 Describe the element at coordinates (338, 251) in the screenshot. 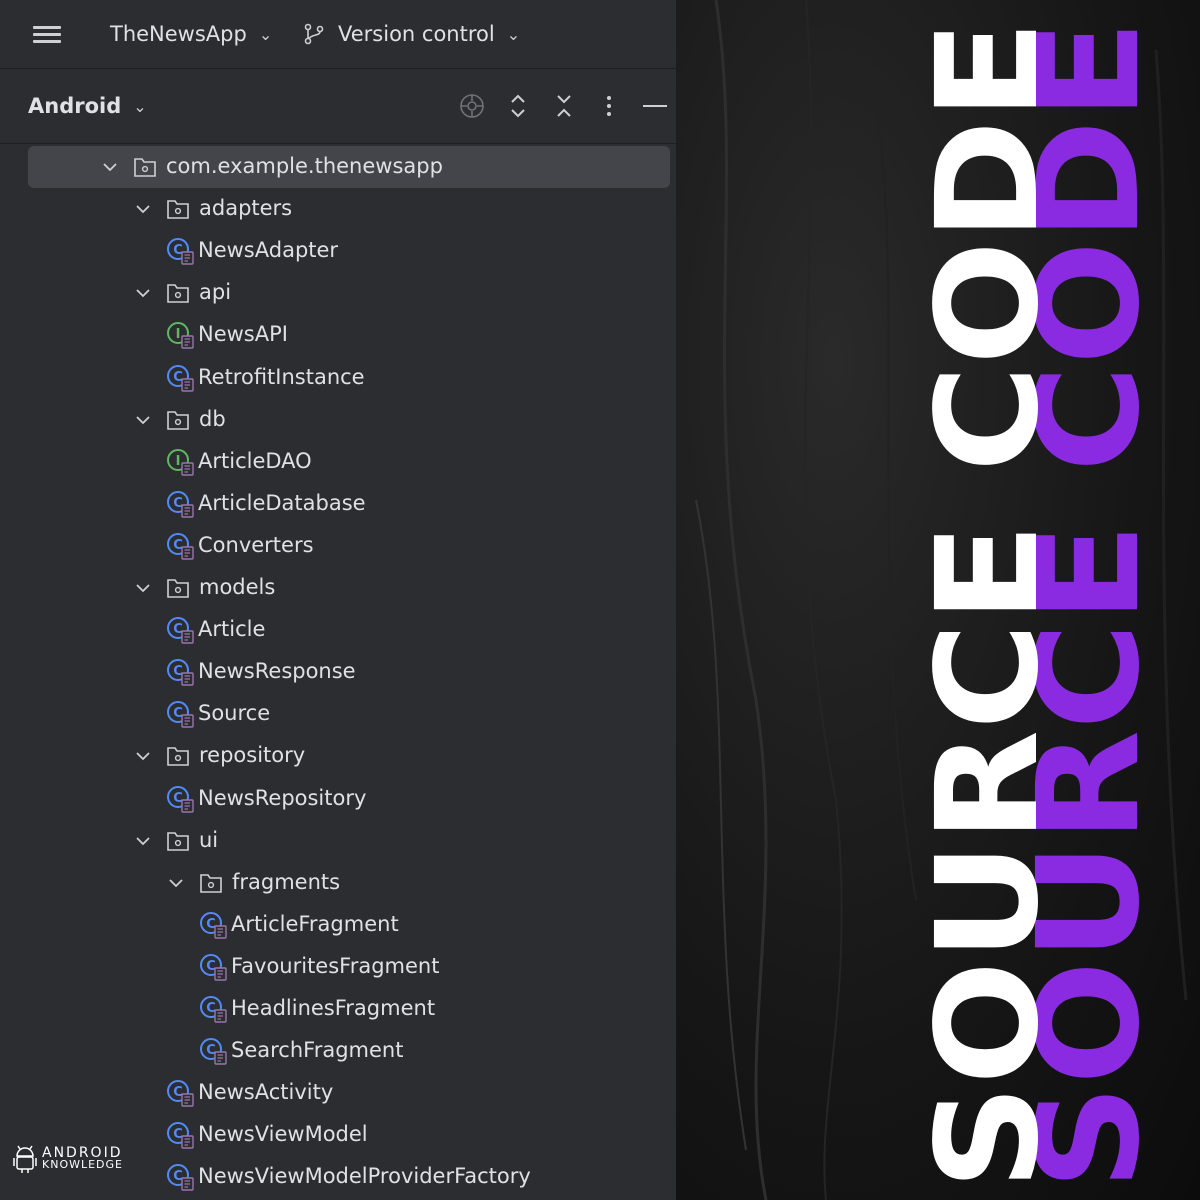

I see `tree-file-row: C NewsAdapter` at that location.